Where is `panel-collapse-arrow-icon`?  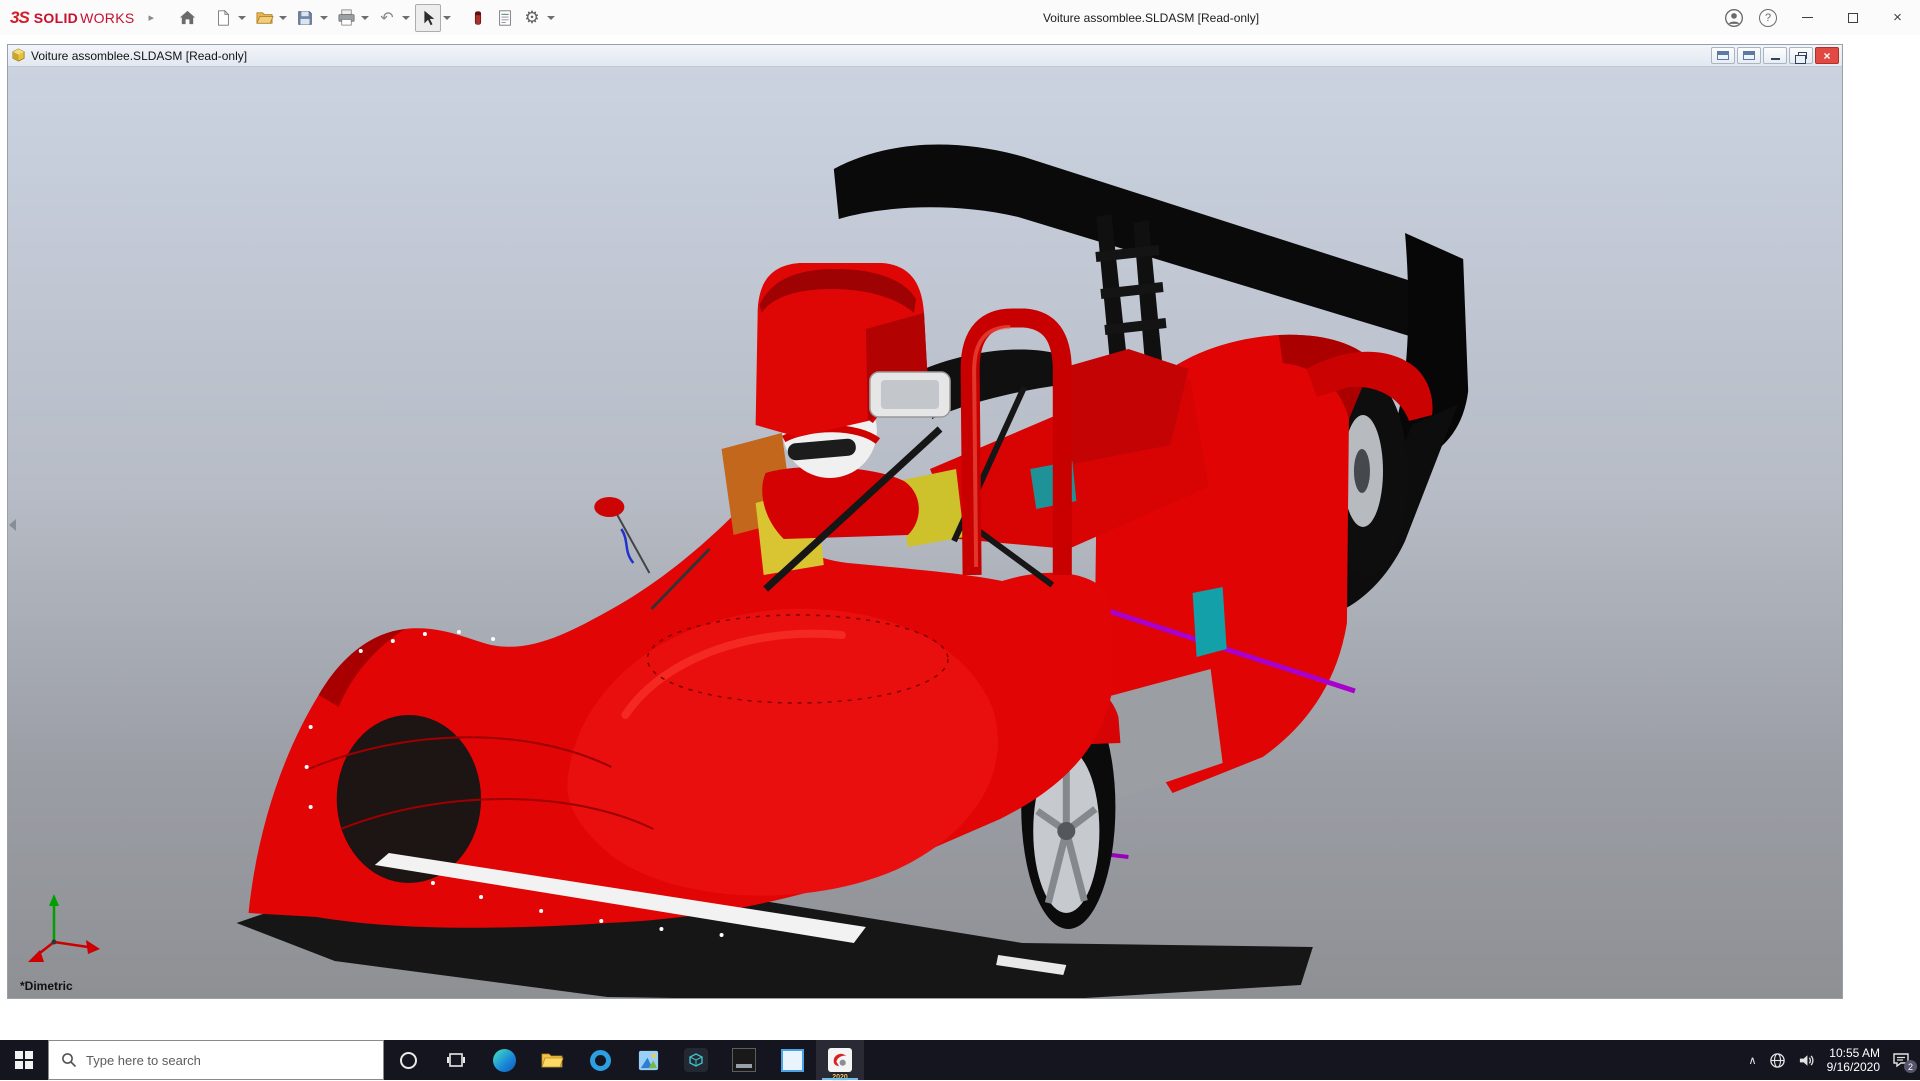
panel-collapse-arrow-icon is located at coordinates (12, 525).